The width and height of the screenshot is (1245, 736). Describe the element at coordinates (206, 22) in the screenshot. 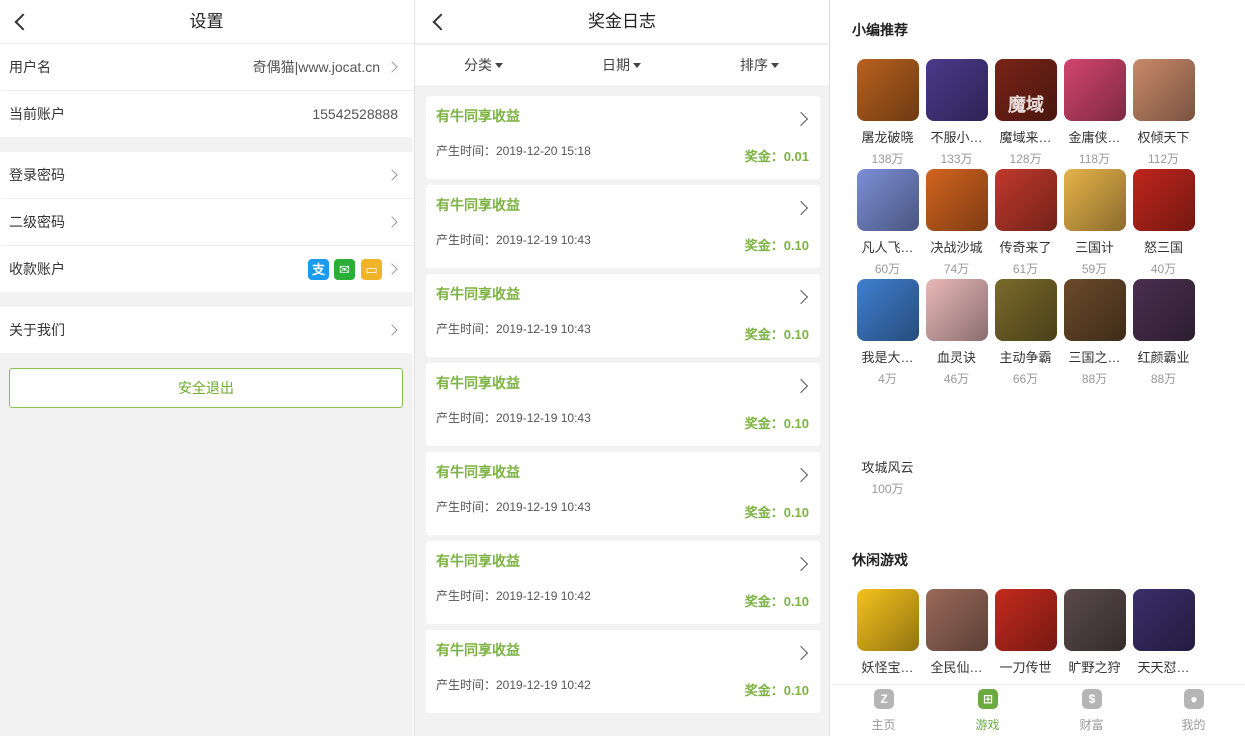

I see `settings-header: 设置` at that location.